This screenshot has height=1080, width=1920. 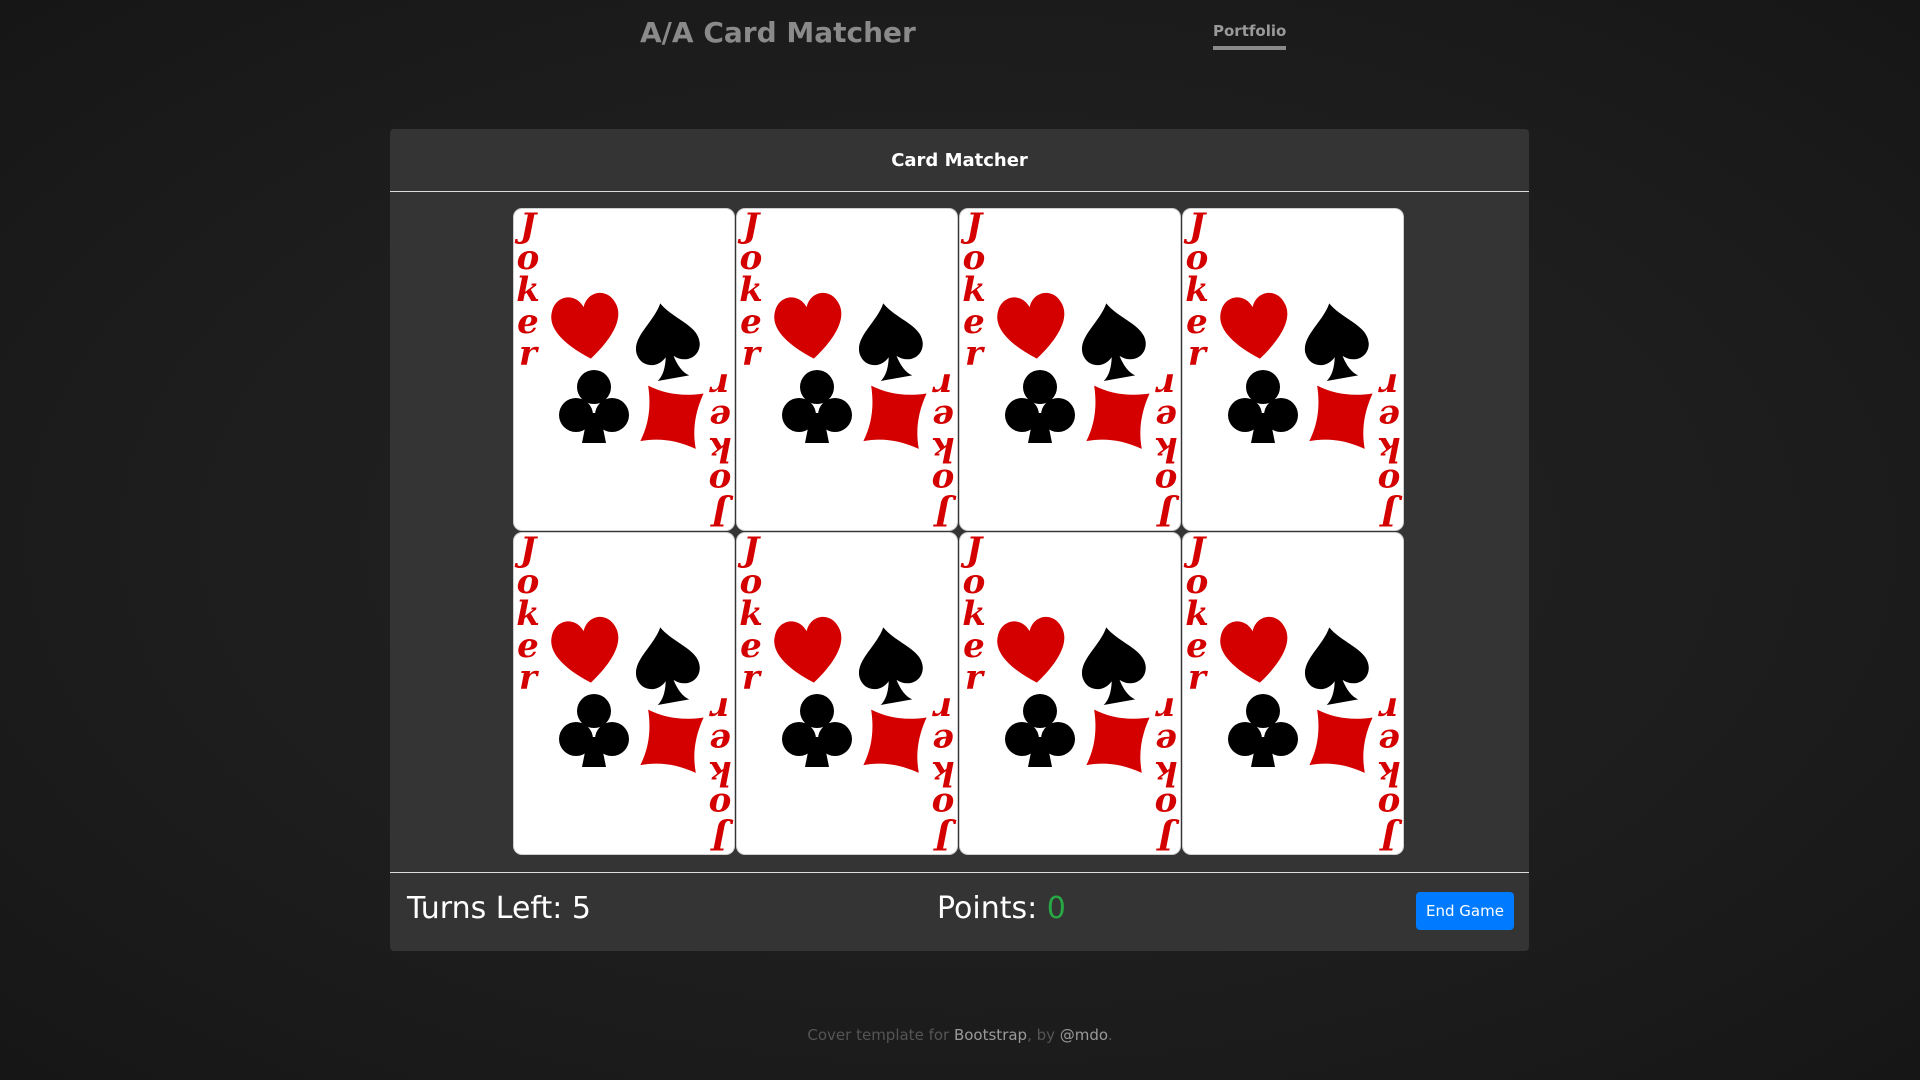 I want to click on card-4: Joker Joker, so click(x=1293, y=369).